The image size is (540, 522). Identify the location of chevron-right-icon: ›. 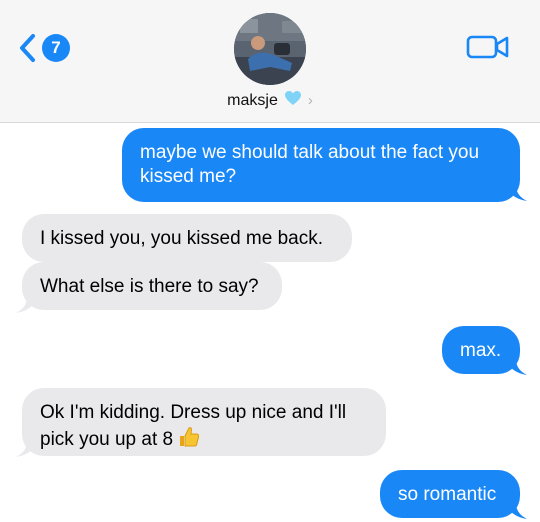
(310, 100).